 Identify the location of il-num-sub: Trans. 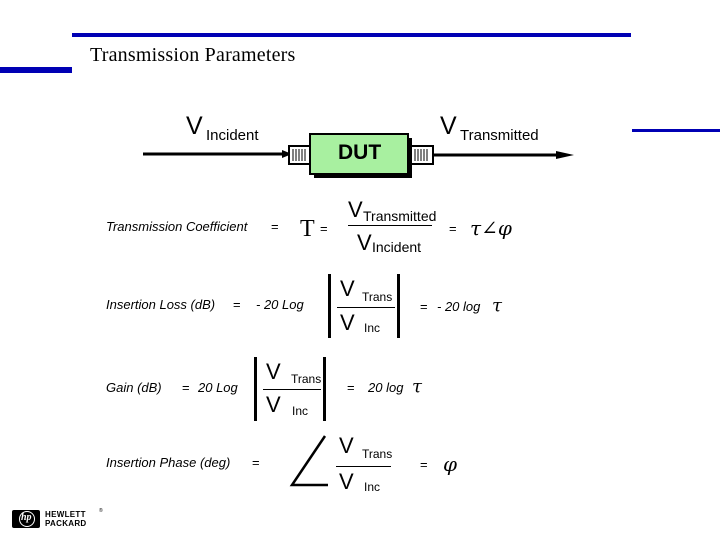
(377, 297).